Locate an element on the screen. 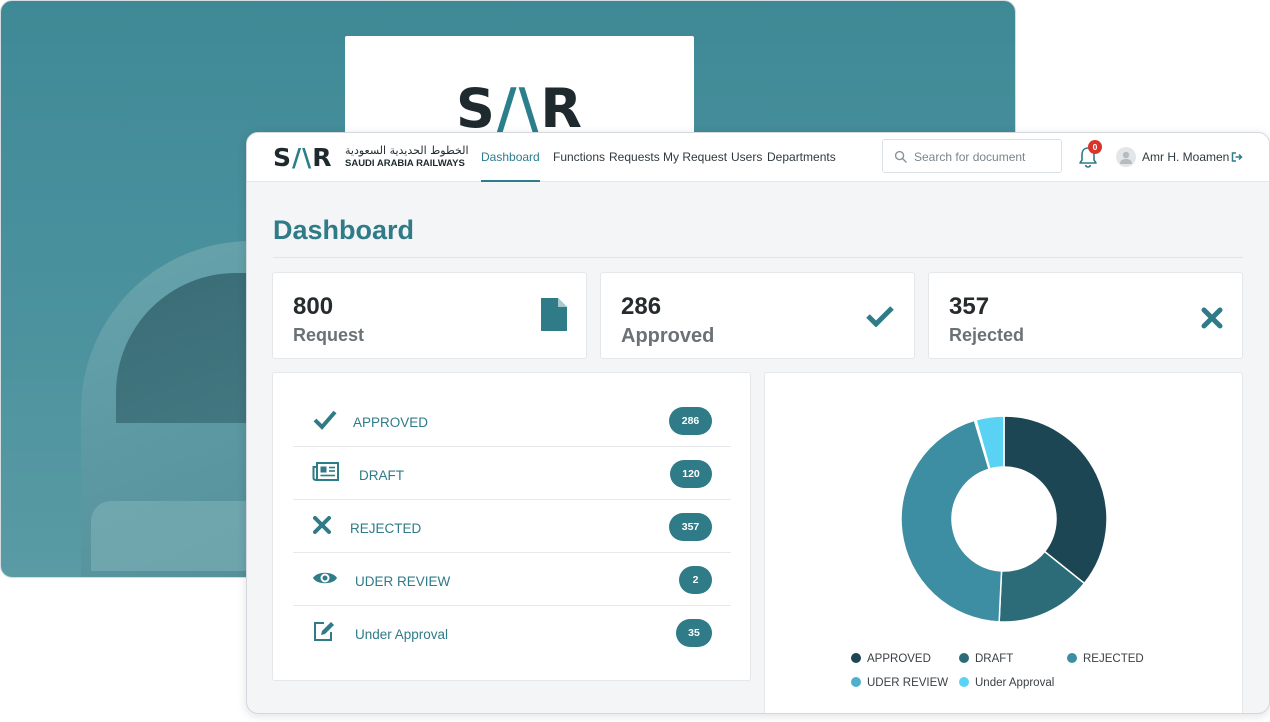 Image resolution: width=1270 pixels, height=722 pixels. list-item-label: Under Approval is located at coordinates (402, 634).